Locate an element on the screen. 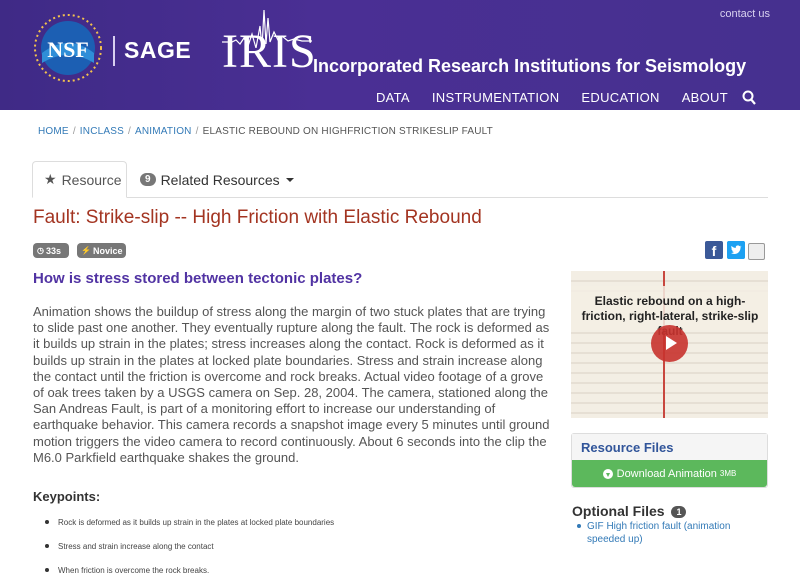 This screenshot has width=800, height=581. tab-related-label: Related Resources is located at coordinates (220, 179).